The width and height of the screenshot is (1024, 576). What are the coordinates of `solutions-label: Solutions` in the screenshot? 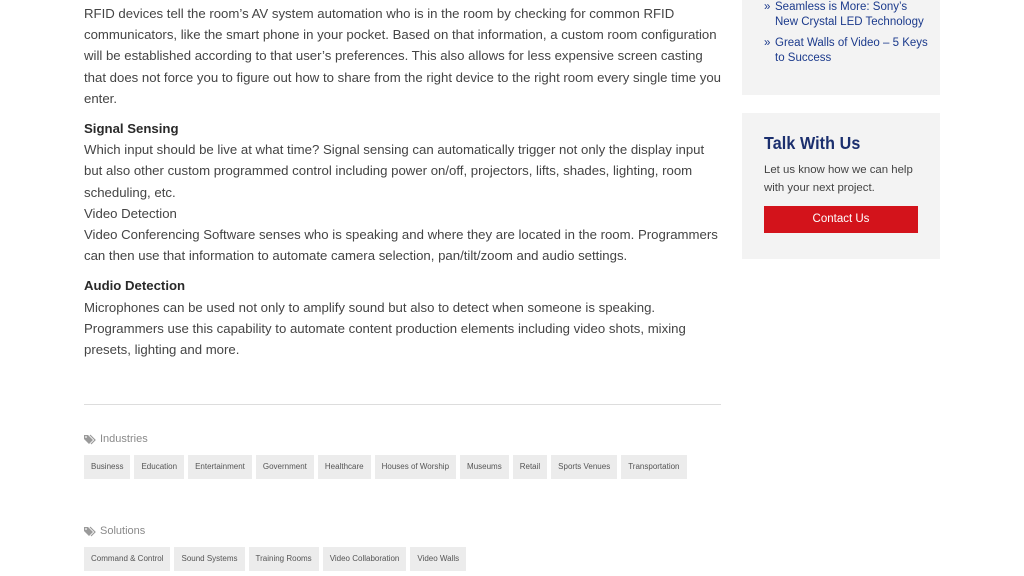 It's located at (114, 531).